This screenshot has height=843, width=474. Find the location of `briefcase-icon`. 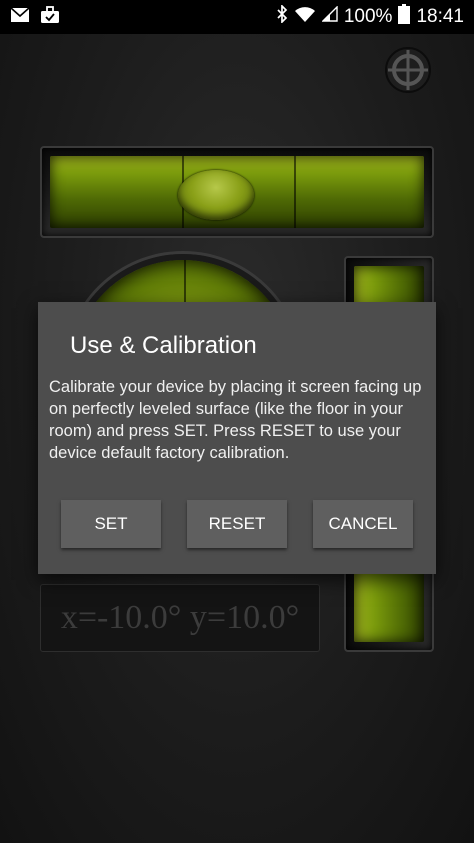

briefcase-icon is located at coordinates (50, 17).